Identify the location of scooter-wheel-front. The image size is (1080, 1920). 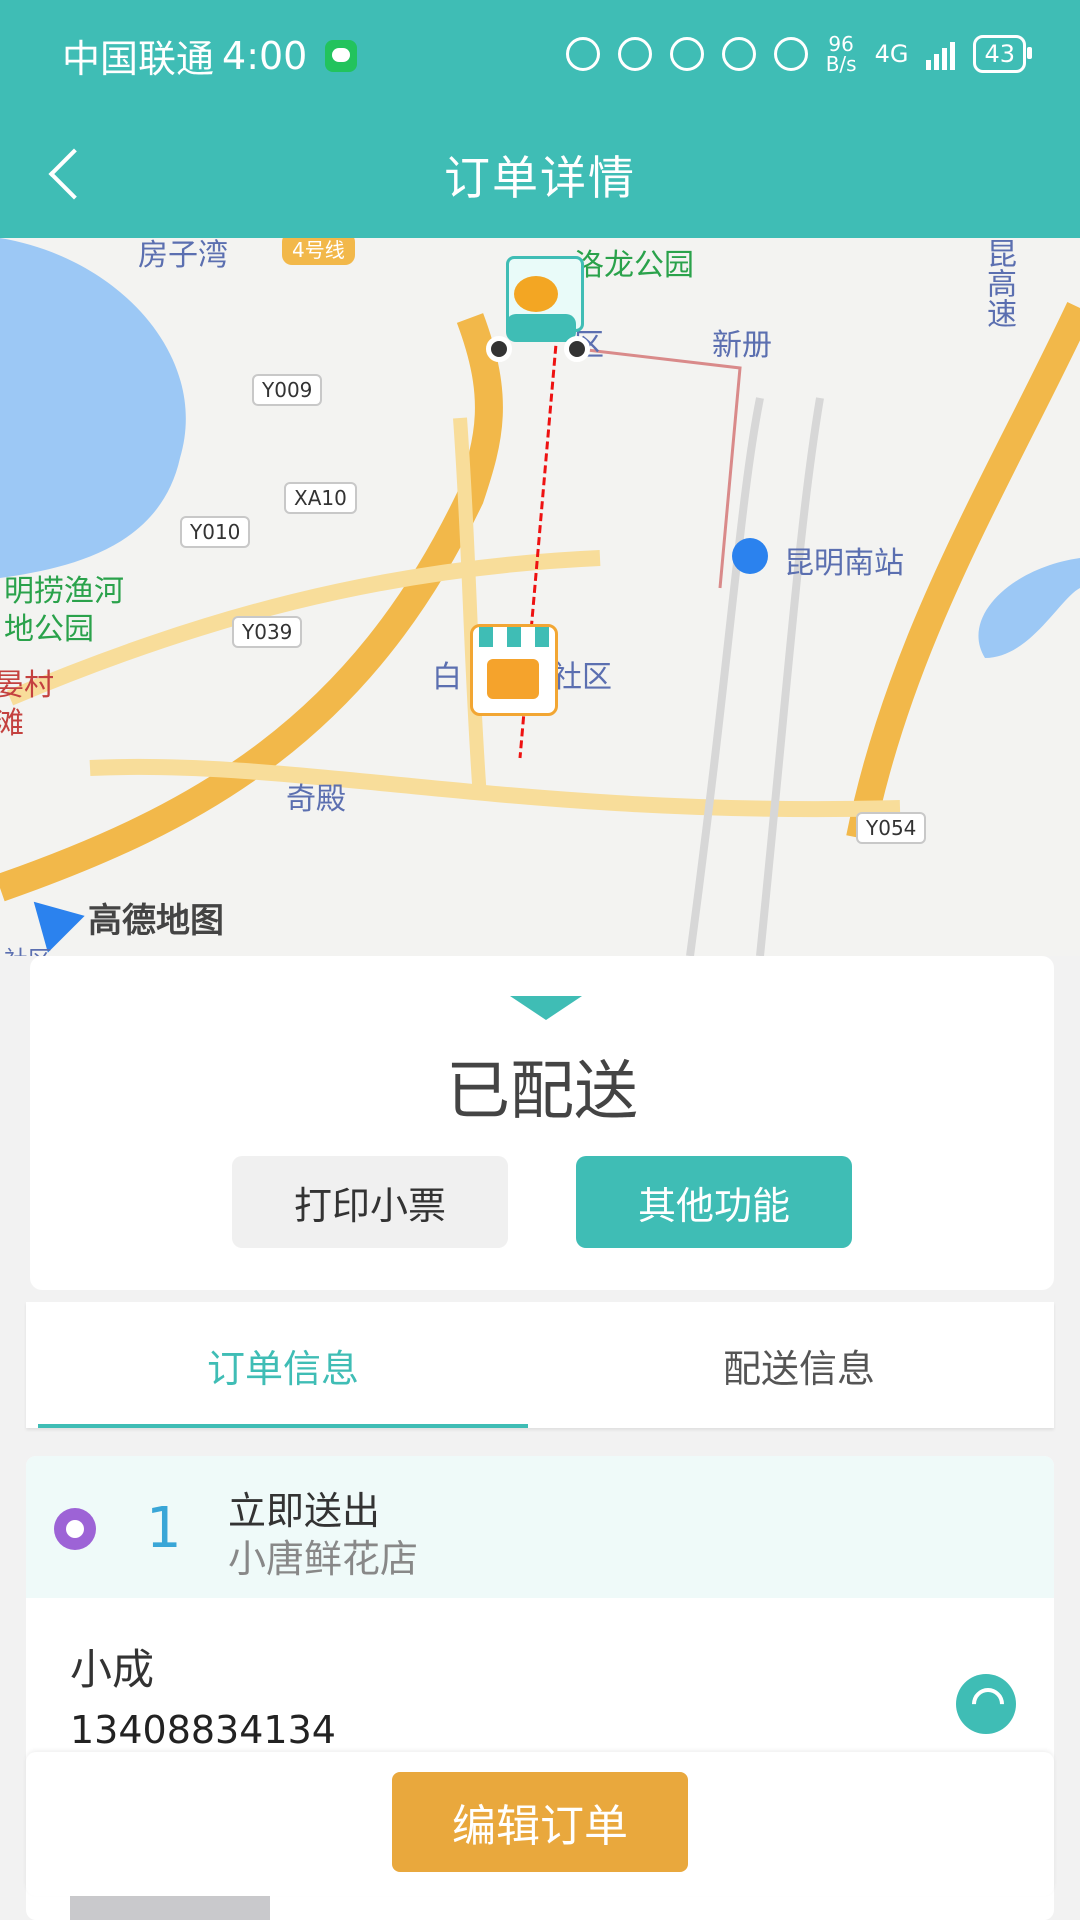
(499, 349).